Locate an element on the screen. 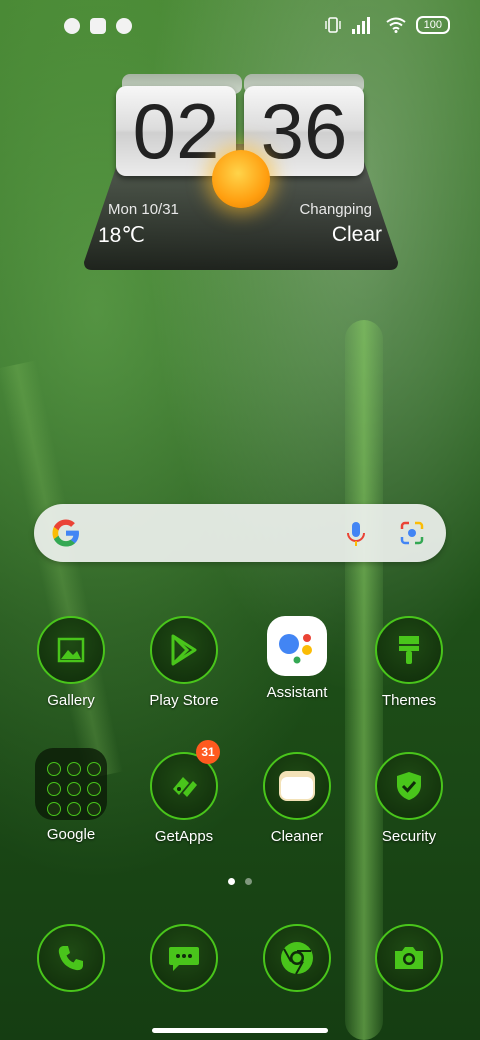 This screenshot has height=1040, width=480. app-assistant: Assistant is located at coordinates (297, 658).